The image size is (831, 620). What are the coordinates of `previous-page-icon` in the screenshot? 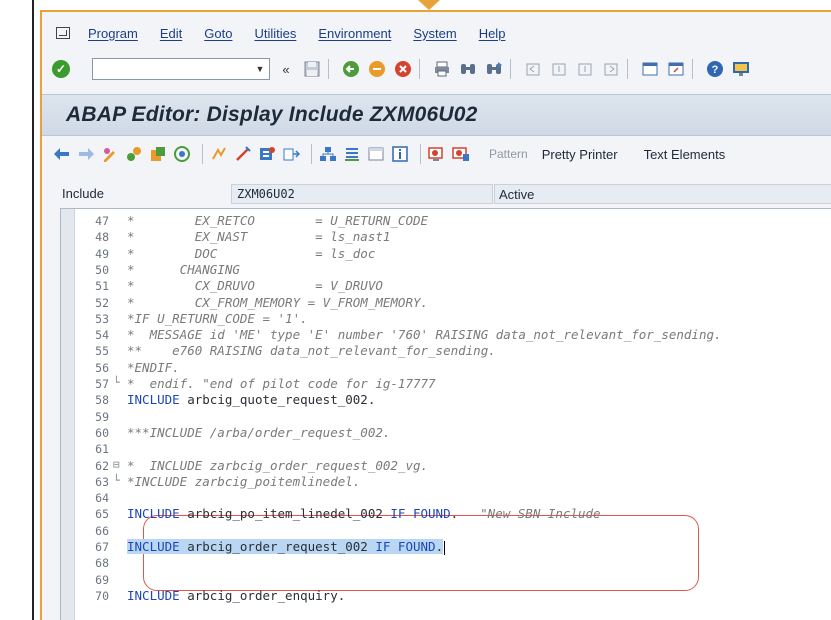 It's located at (559, 69).